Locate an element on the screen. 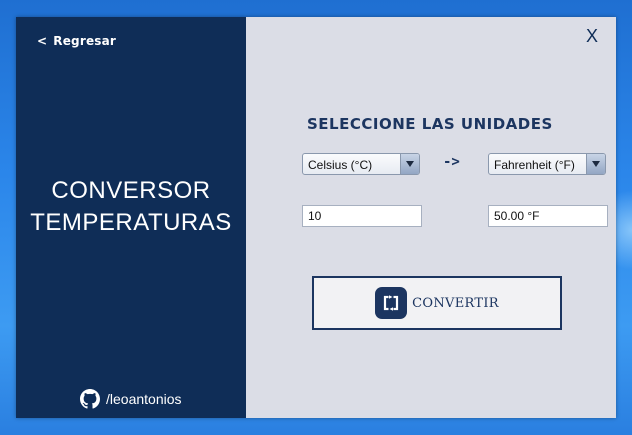  github-link: /leoantonios is located at coordinates (131, 399).